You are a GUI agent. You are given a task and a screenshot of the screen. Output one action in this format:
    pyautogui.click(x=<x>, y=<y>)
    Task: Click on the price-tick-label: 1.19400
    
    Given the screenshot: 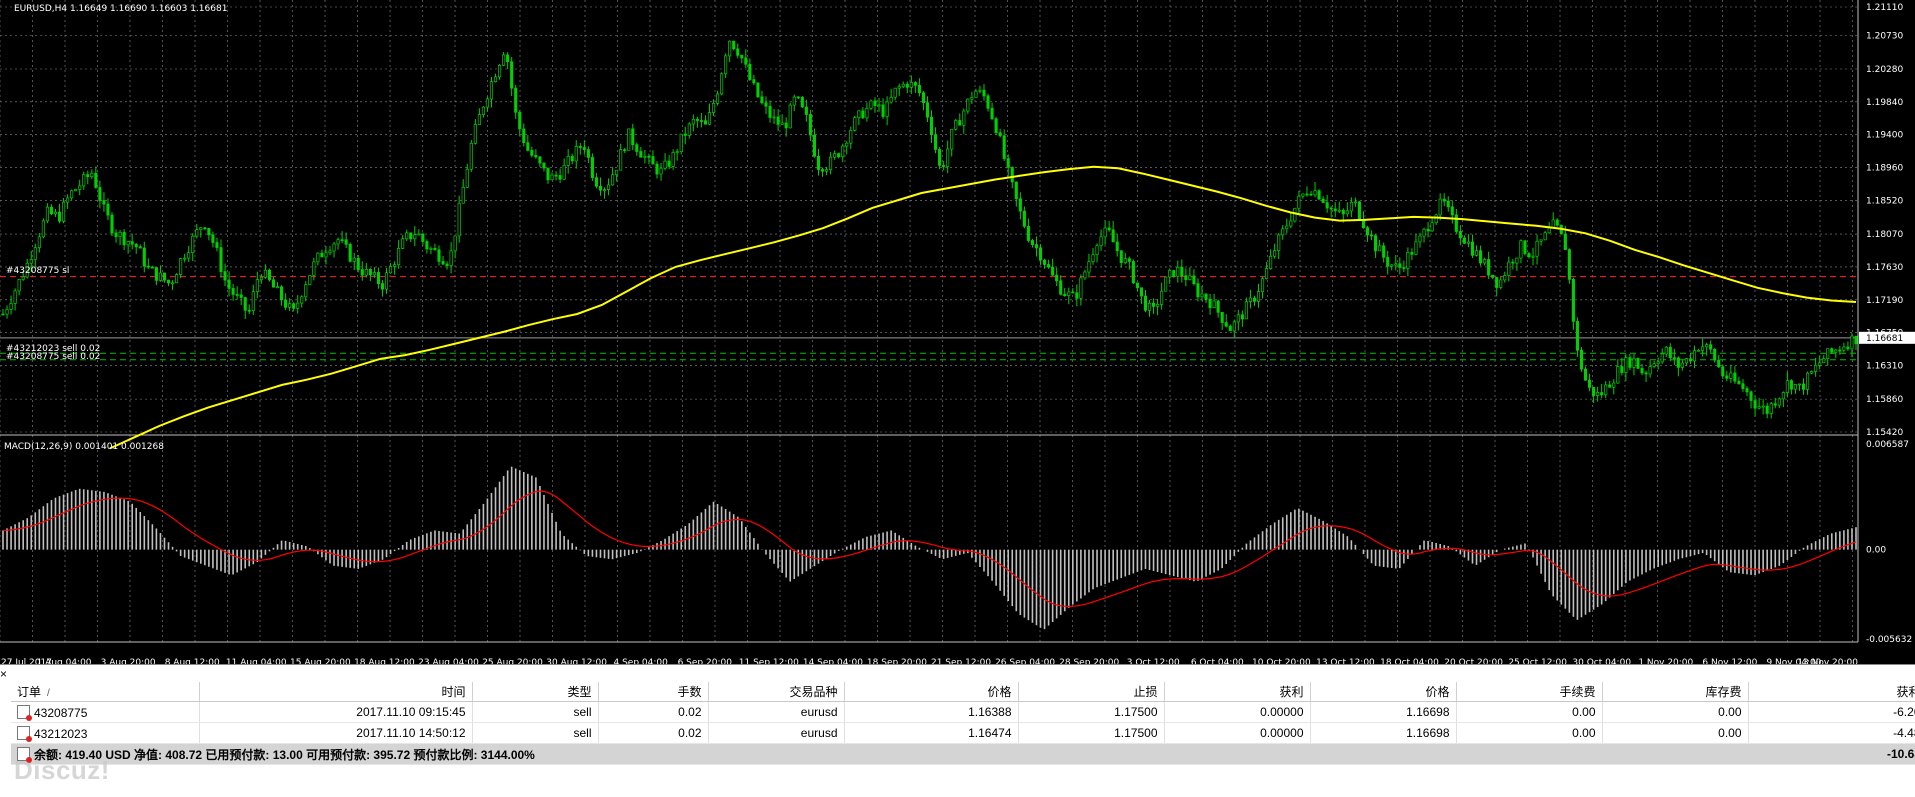 What is the action you would take?
    pyautogui.click(x=1884, y=136)
    